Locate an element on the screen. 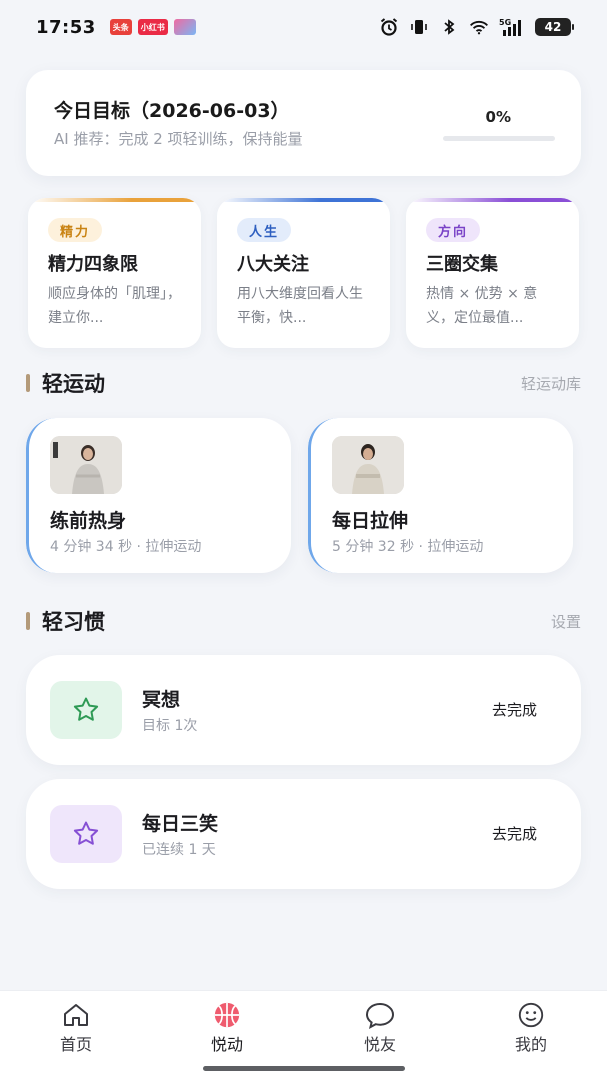  feature-title: 精力四象限 is located at coordinates (93, 264).